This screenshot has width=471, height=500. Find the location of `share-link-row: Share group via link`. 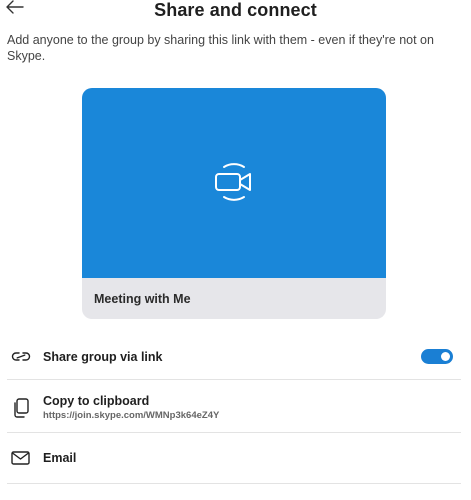

share-link-row: Share group via link is located at coordinates (234, 358).